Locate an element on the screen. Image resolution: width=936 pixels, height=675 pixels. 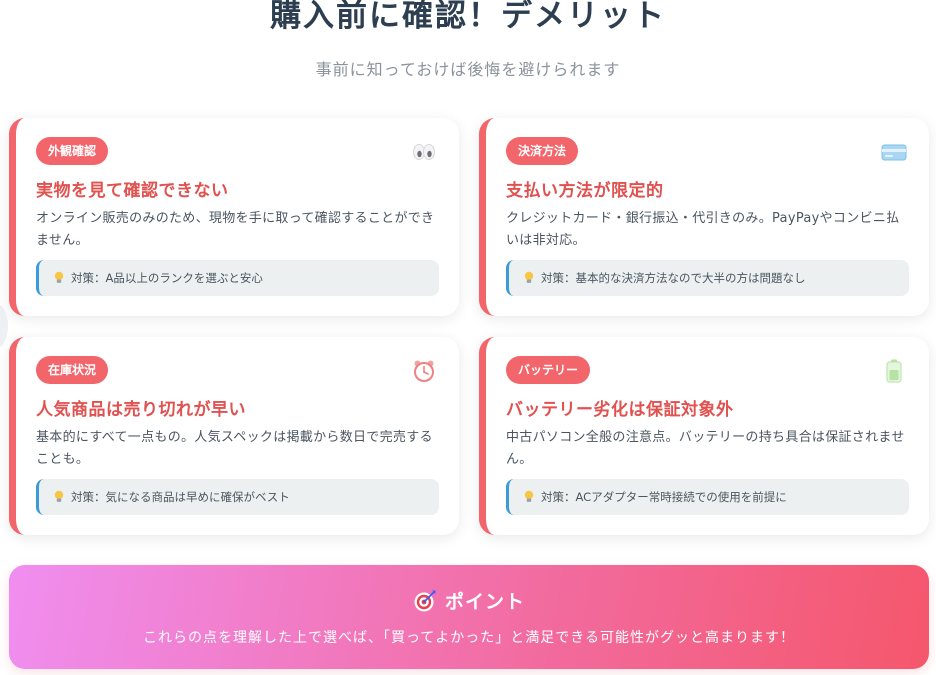
card-description: 中古パソコン全般の注意点。バッテリーの持ち具合は保証されません。 is located at coordinates (705, 448).